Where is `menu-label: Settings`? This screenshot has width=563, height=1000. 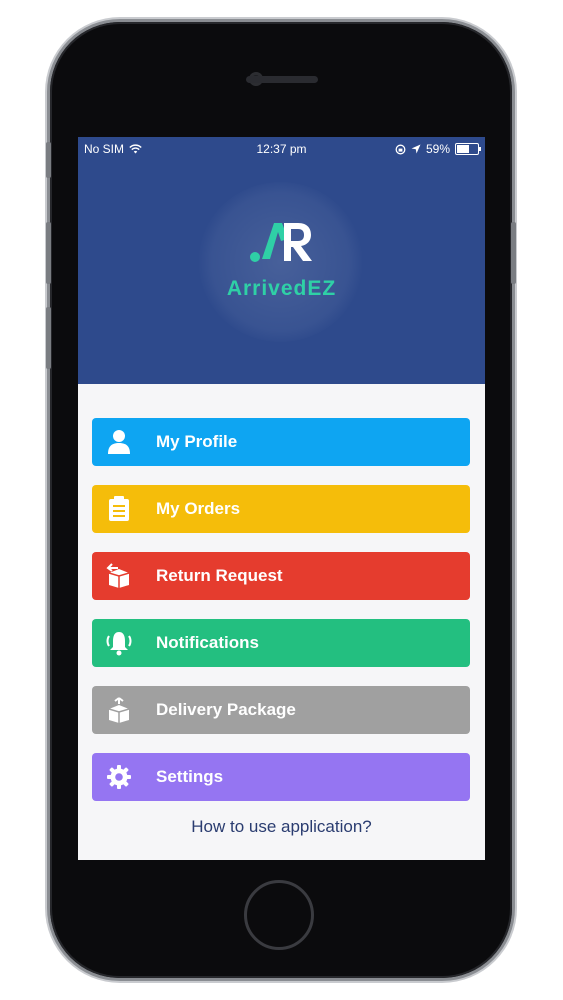 menu-label: Settings is located at coordinates (190, 776).